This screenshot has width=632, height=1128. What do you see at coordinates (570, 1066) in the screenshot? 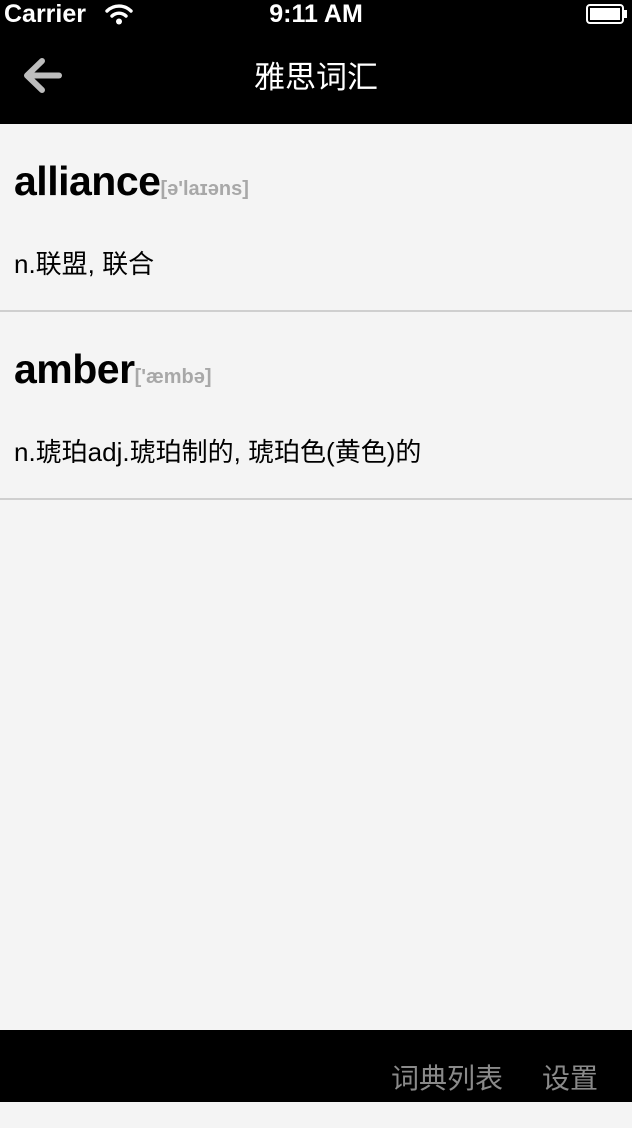
I see `tab-settings: 设置` at bounding box center [570, 1066].